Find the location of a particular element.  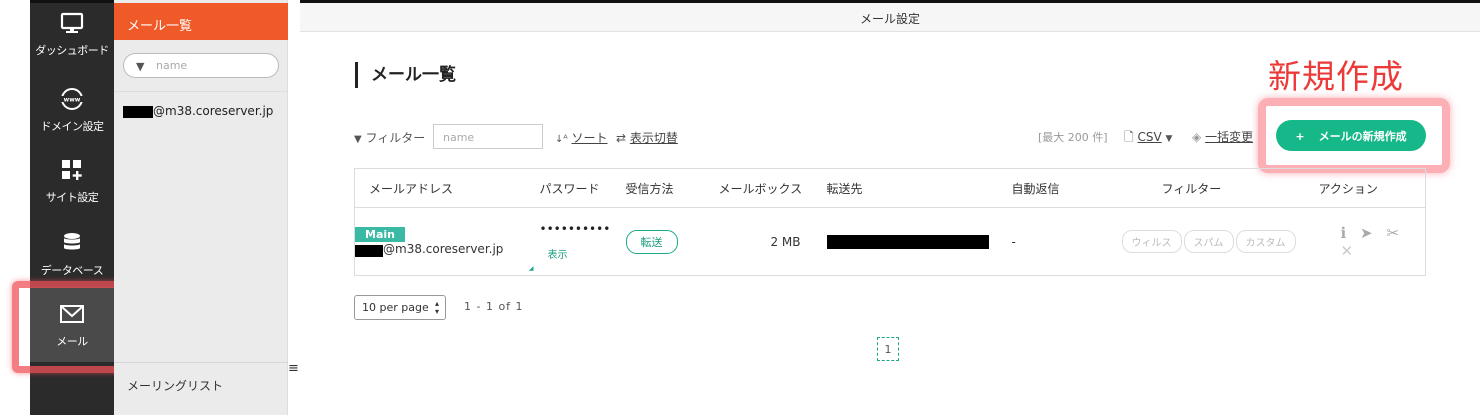

grid-plus-icon is located at coordinates (72, 170).